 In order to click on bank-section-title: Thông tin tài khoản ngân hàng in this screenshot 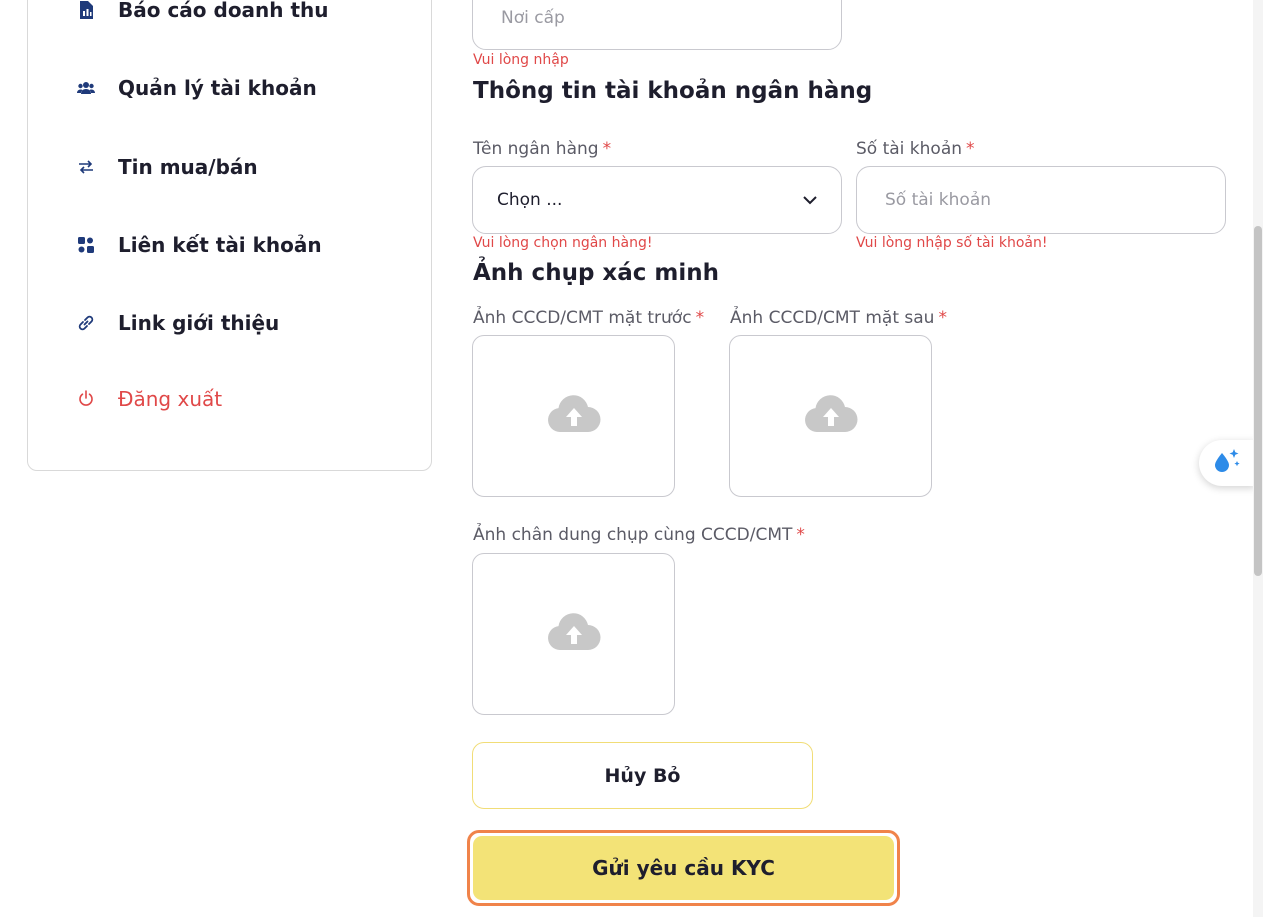, I will do `click(673, 91)`.